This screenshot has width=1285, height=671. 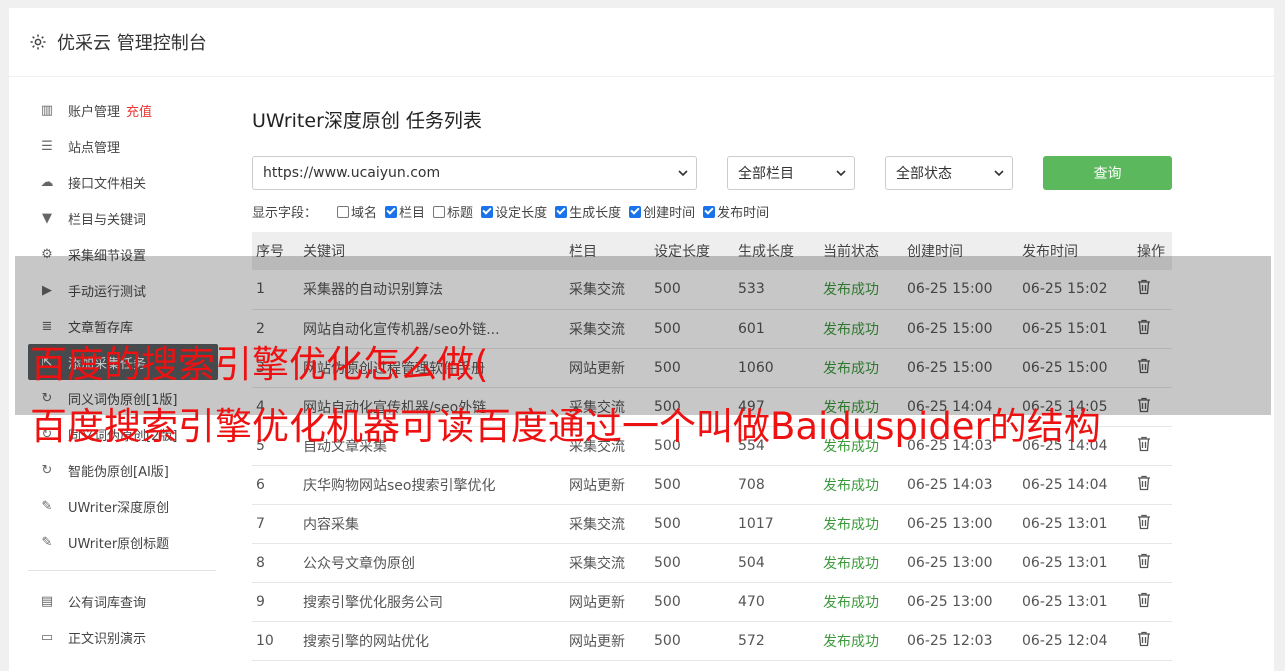 What do you see at coordinates (960, 641) in the screenshot?
I see `table-cell: 06-25 12:03` at bounding box center [960, 641].